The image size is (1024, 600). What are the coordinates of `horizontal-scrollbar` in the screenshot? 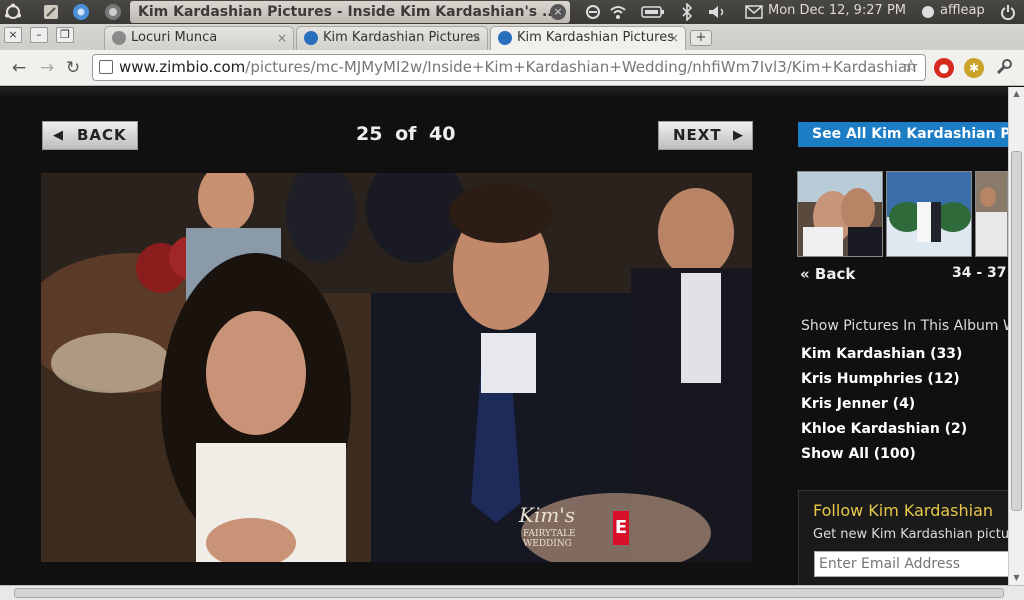 It's located at (512, 592).